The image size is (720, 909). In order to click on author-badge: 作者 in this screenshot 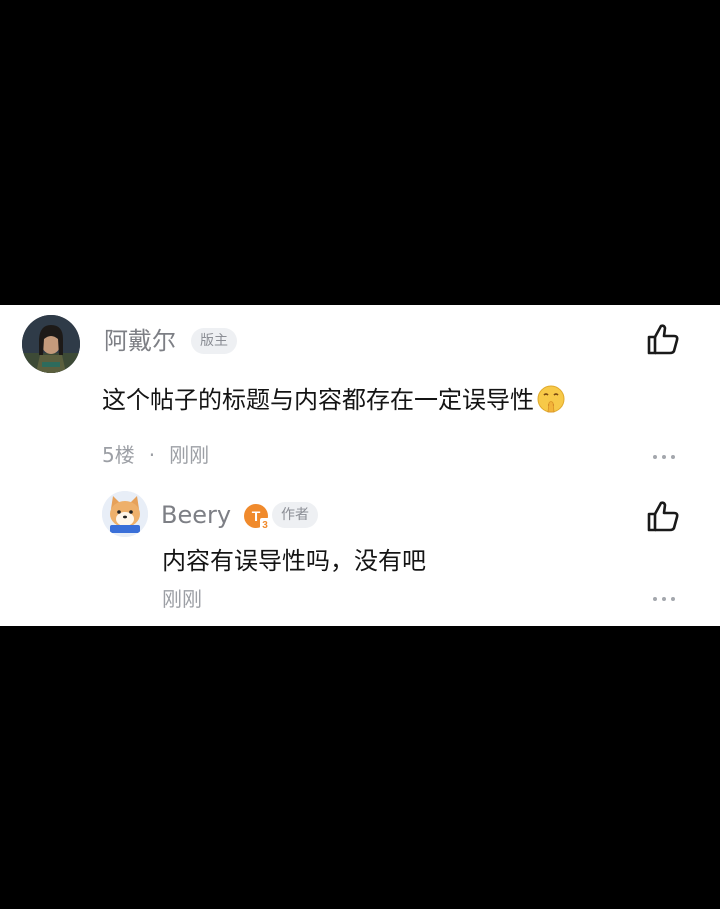, I will do `click(295, 515)`.